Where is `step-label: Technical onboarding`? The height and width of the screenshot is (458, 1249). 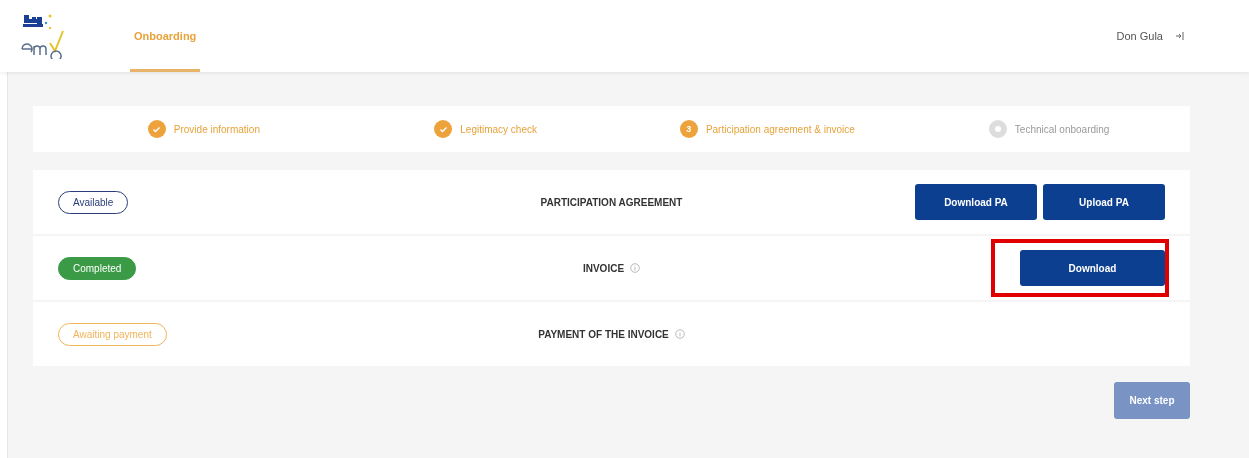 step-label: Technical onboarding is located at coordinates (1062, 129).